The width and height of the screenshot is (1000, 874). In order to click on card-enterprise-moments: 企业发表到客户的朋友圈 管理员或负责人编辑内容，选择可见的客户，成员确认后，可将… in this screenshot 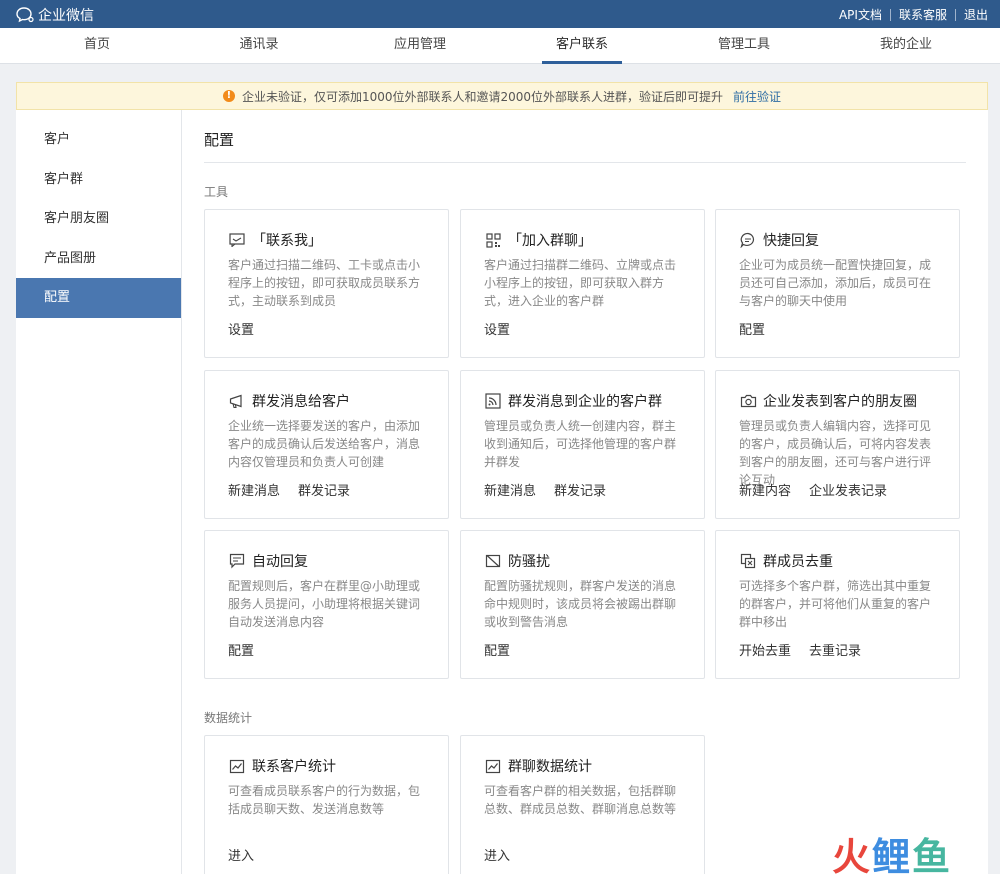, I will do `click(837, 444)`.